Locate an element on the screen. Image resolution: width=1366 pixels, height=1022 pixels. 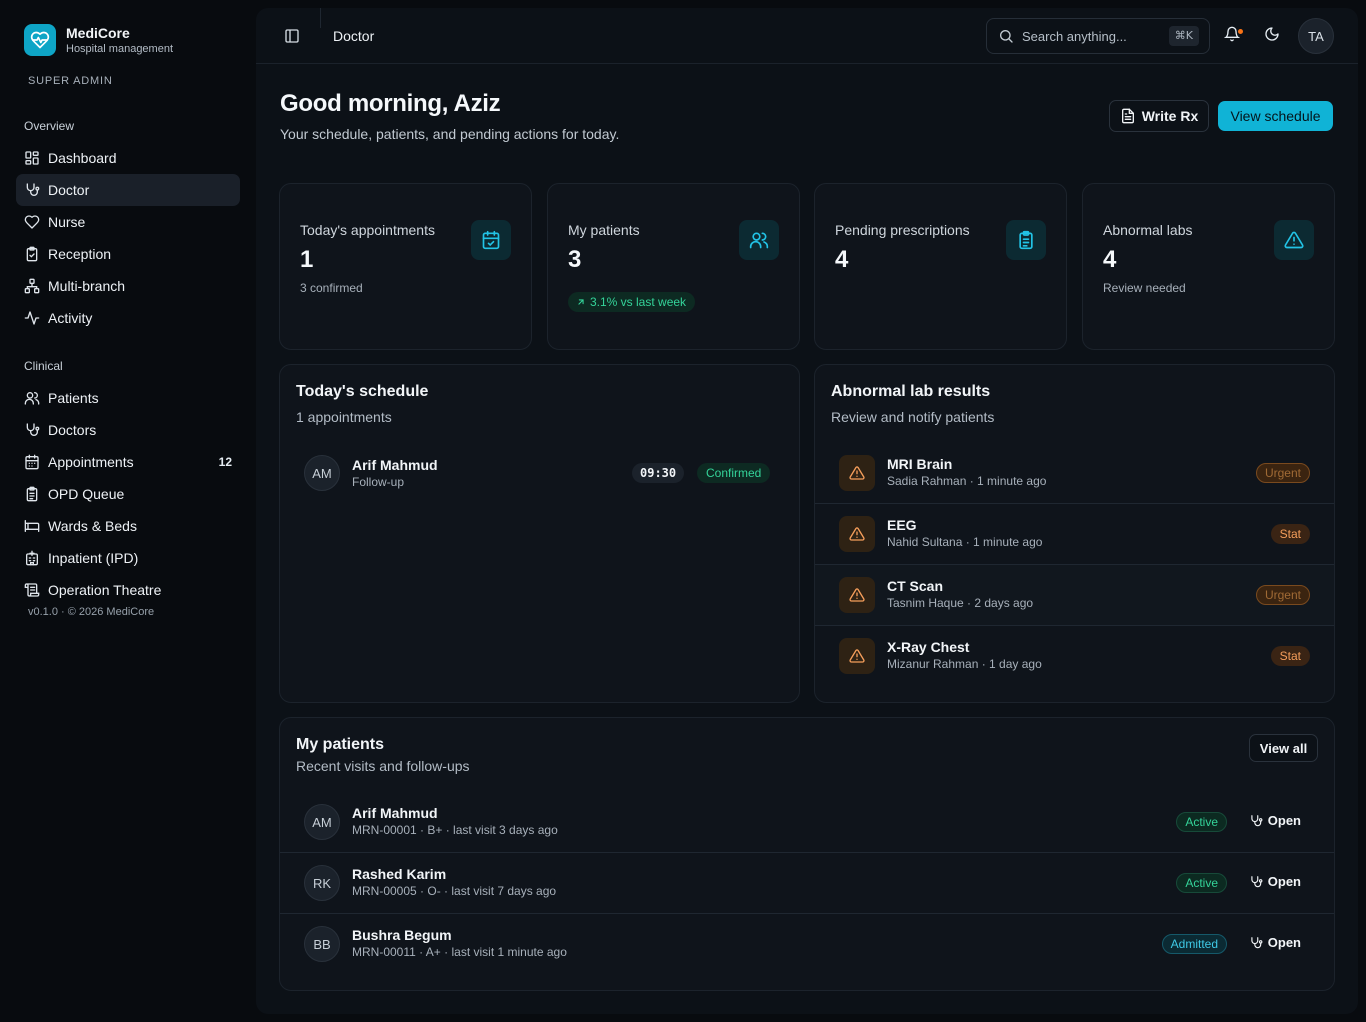
dashboard-icon is located at coordinates (32, 158).